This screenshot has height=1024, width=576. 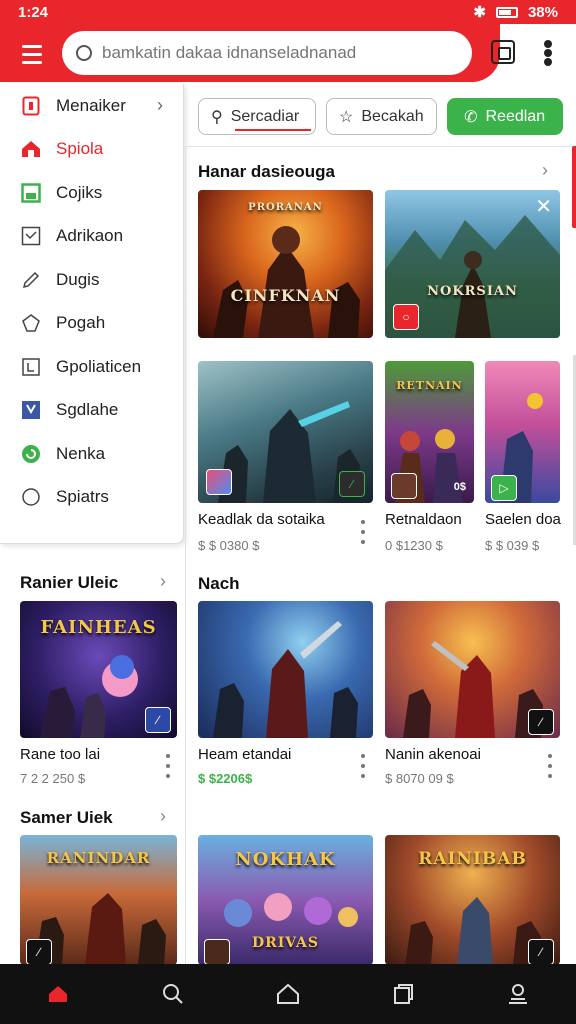 I want to click on game-thumbnail: NOKRSIAN ○ ✕, so click(x=472, y=264).